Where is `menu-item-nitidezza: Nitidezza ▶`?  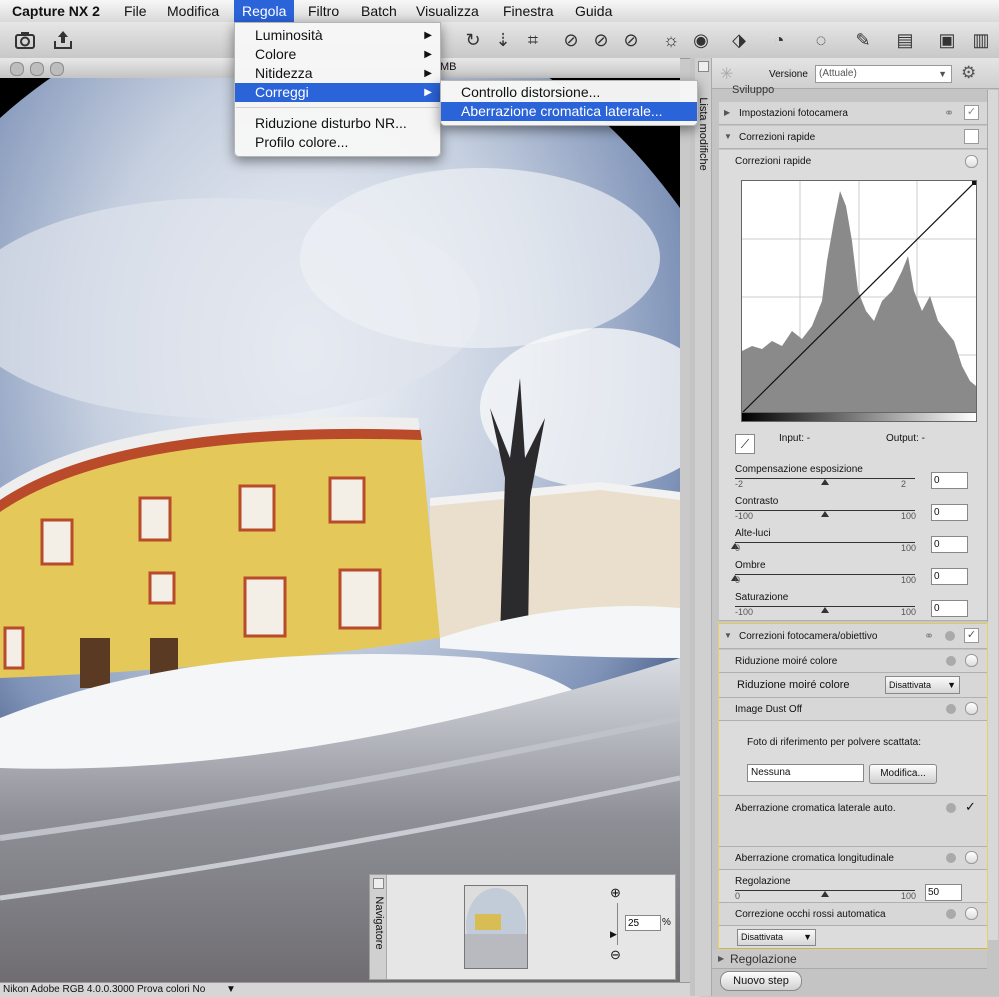 menu-item-nitidezza: Nitidezza ▶ is located at coordinates (337, 73).